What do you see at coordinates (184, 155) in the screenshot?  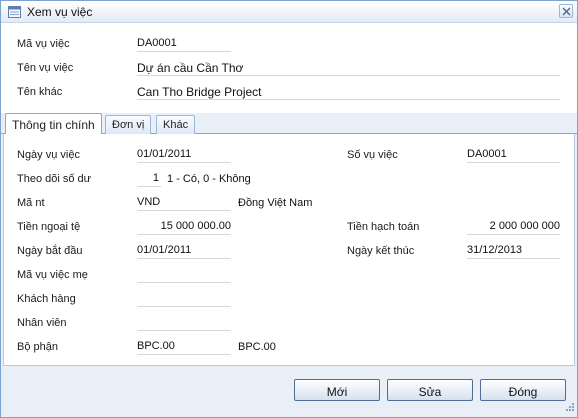 I see `case-date-field: 01/01/2011` at bounding box center [184, 155].